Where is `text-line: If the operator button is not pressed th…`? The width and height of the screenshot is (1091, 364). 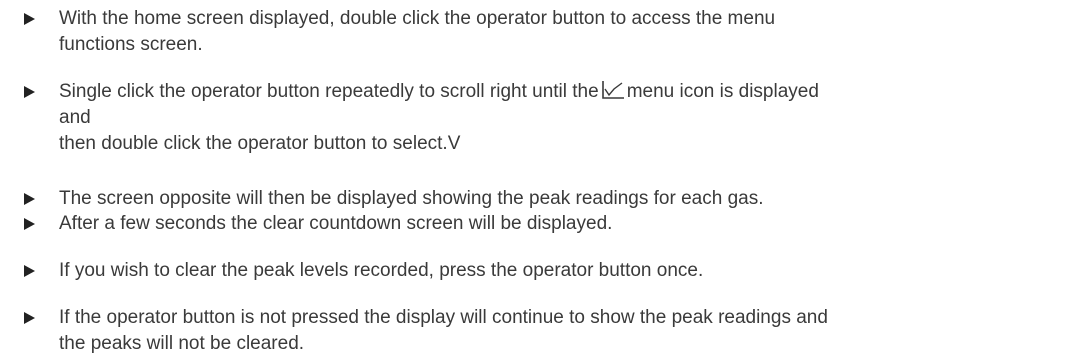 text-line: If the operator button is not pressed th… is located at coordinates (443, 317).